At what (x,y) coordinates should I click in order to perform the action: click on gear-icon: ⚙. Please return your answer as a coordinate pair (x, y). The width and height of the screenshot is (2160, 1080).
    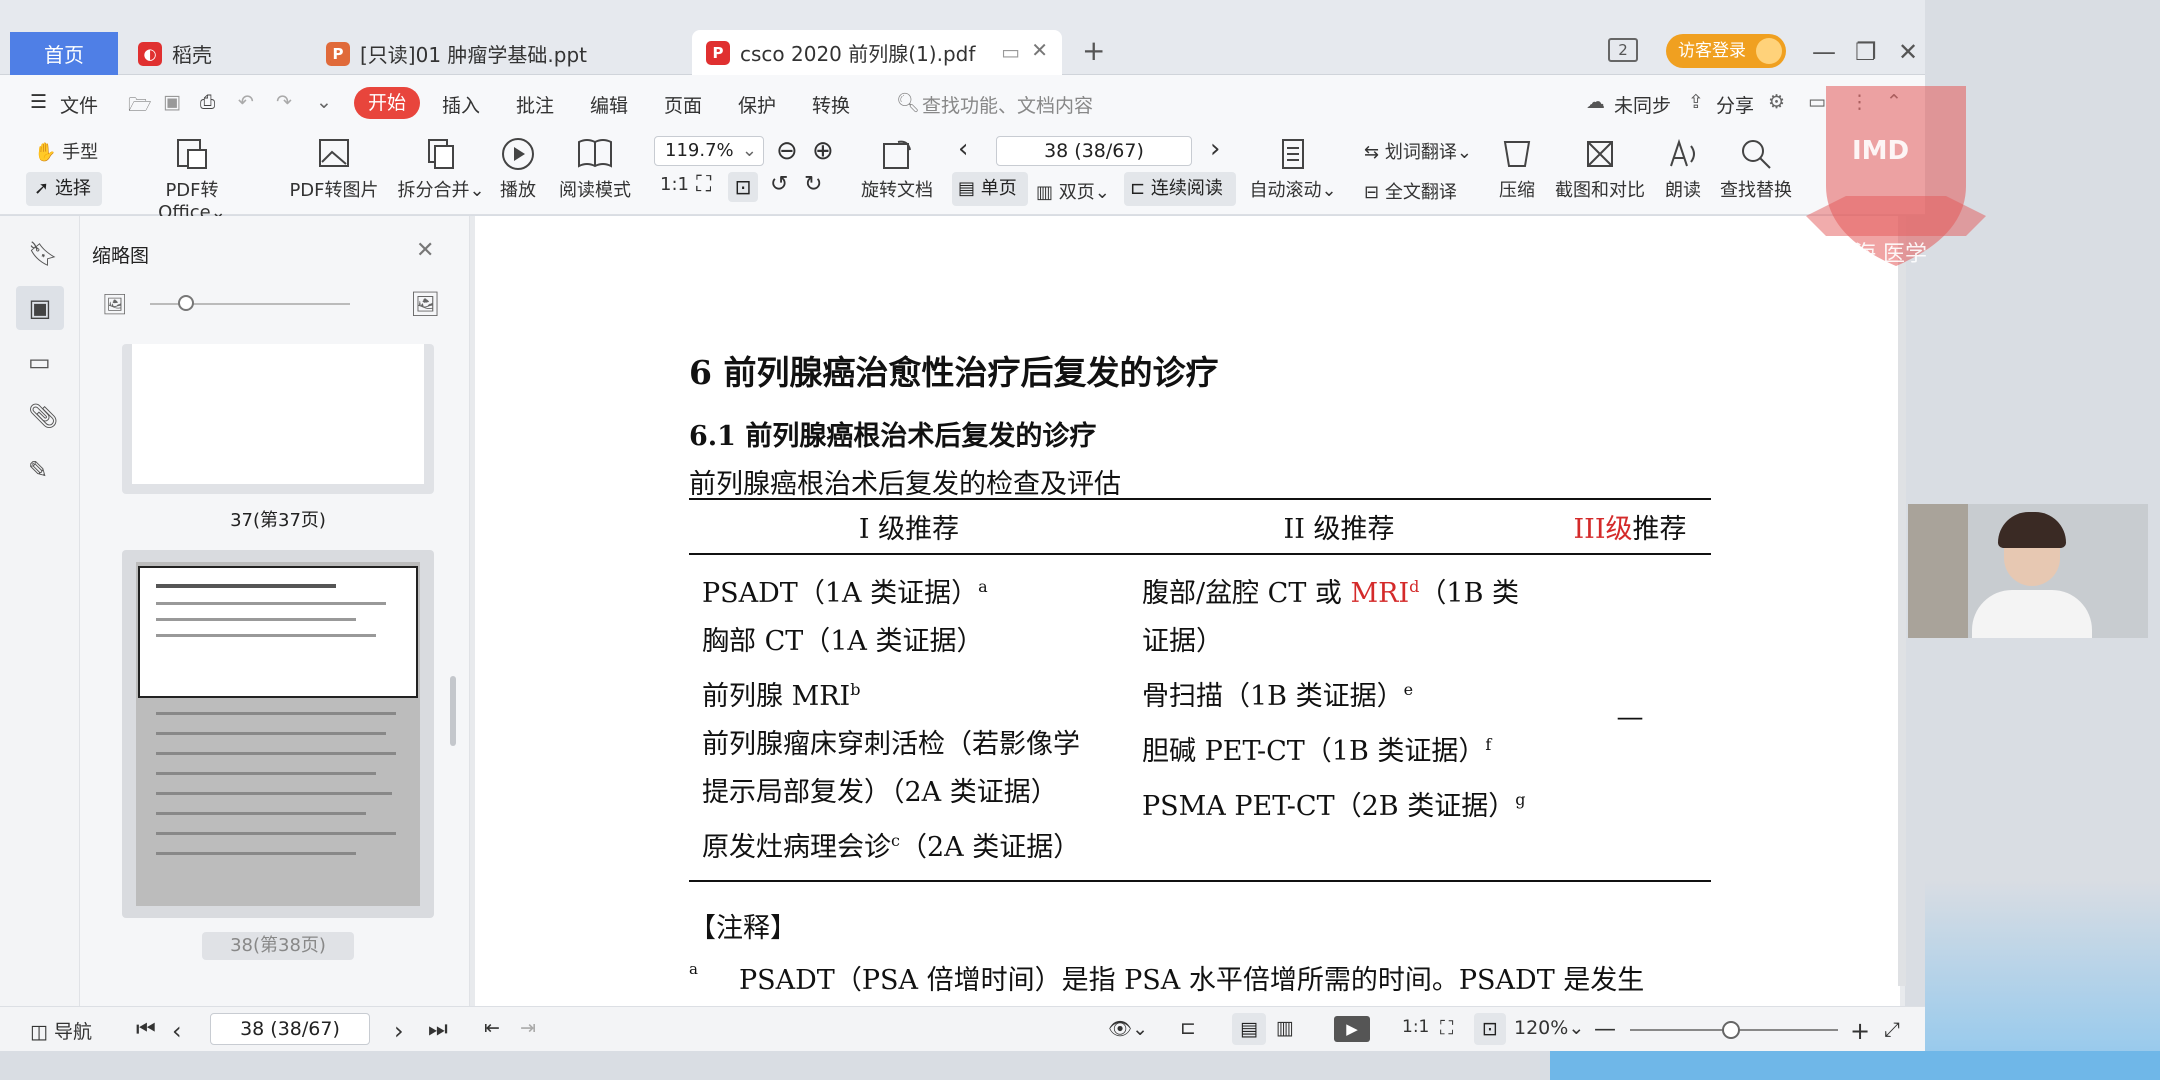
    Looking at the image, I should click on (1776, 102).